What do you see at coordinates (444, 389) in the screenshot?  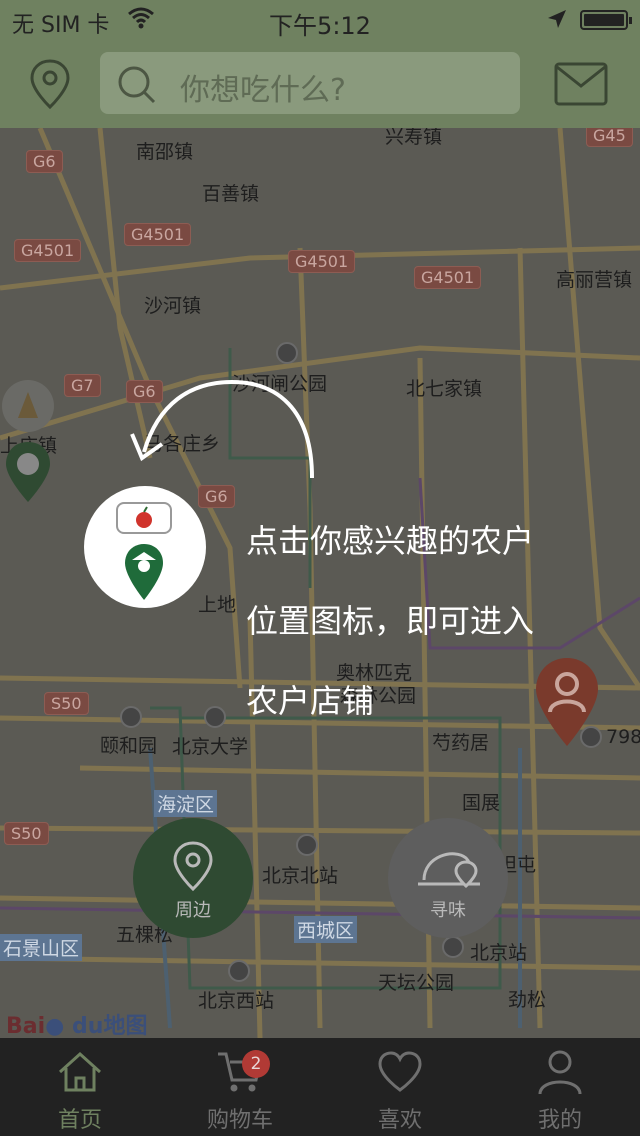 I see `map-label: 北七家镇` at bounding box center [444, 389].